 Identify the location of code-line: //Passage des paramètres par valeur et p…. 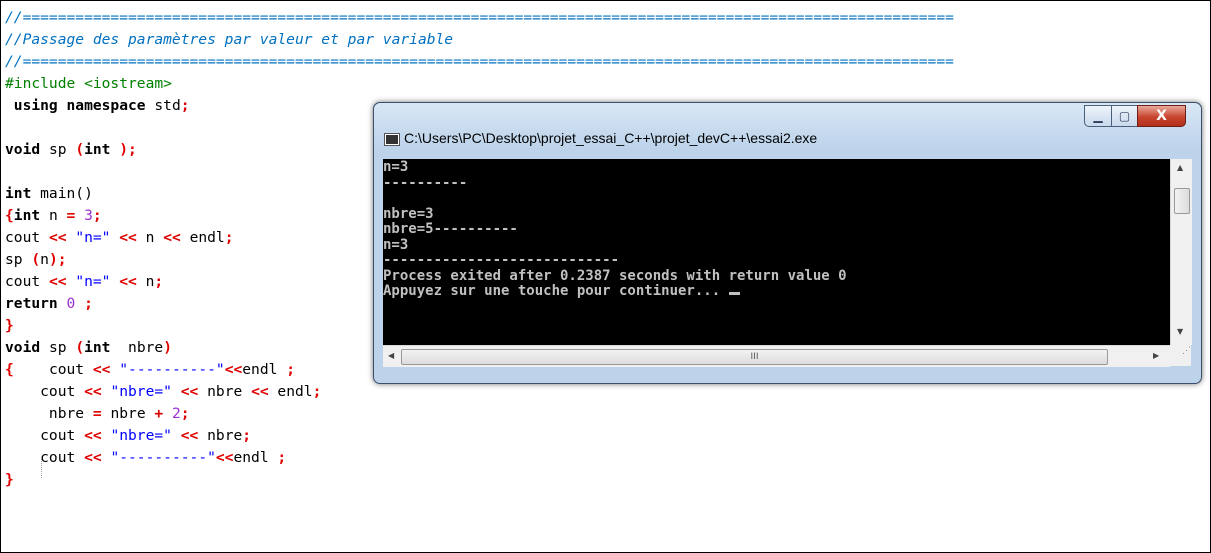
(607, 40).